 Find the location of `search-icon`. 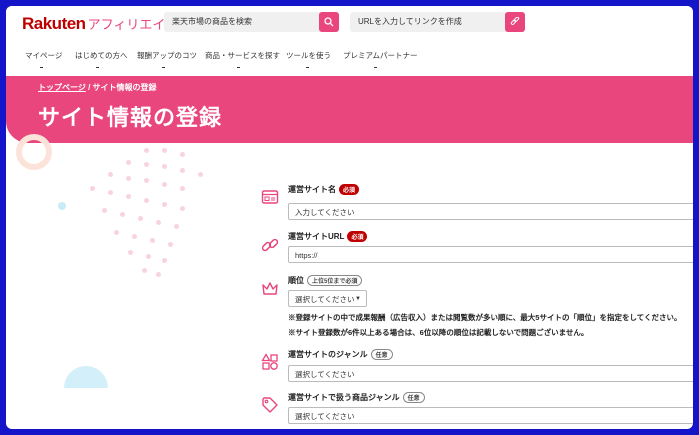

search-icon is located at coordinates (329, 22).